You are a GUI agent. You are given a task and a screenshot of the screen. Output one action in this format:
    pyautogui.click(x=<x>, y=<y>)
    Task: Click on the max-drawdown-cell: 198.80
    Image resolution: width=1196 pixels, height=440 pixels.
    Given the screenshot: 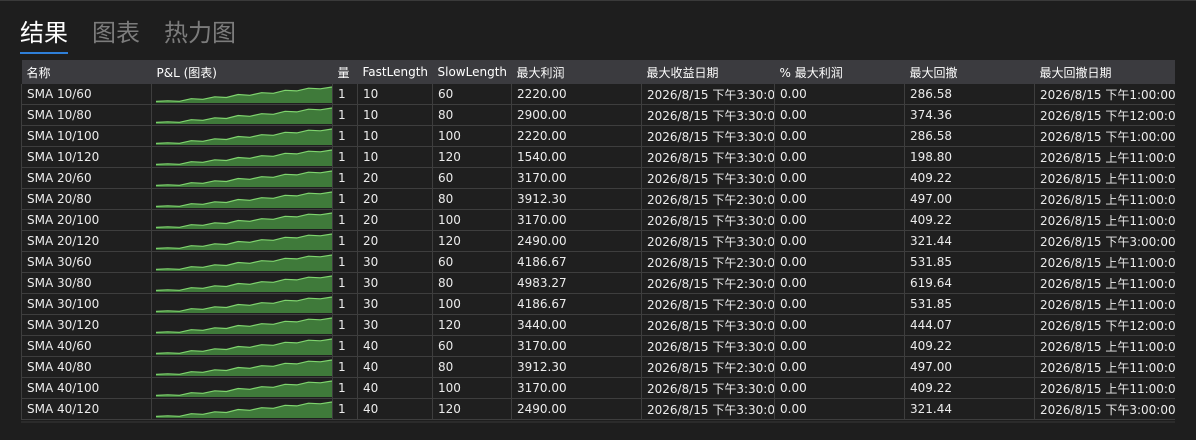 What is the action you would take?
    pyautogui.click(x=969, y=157)
    